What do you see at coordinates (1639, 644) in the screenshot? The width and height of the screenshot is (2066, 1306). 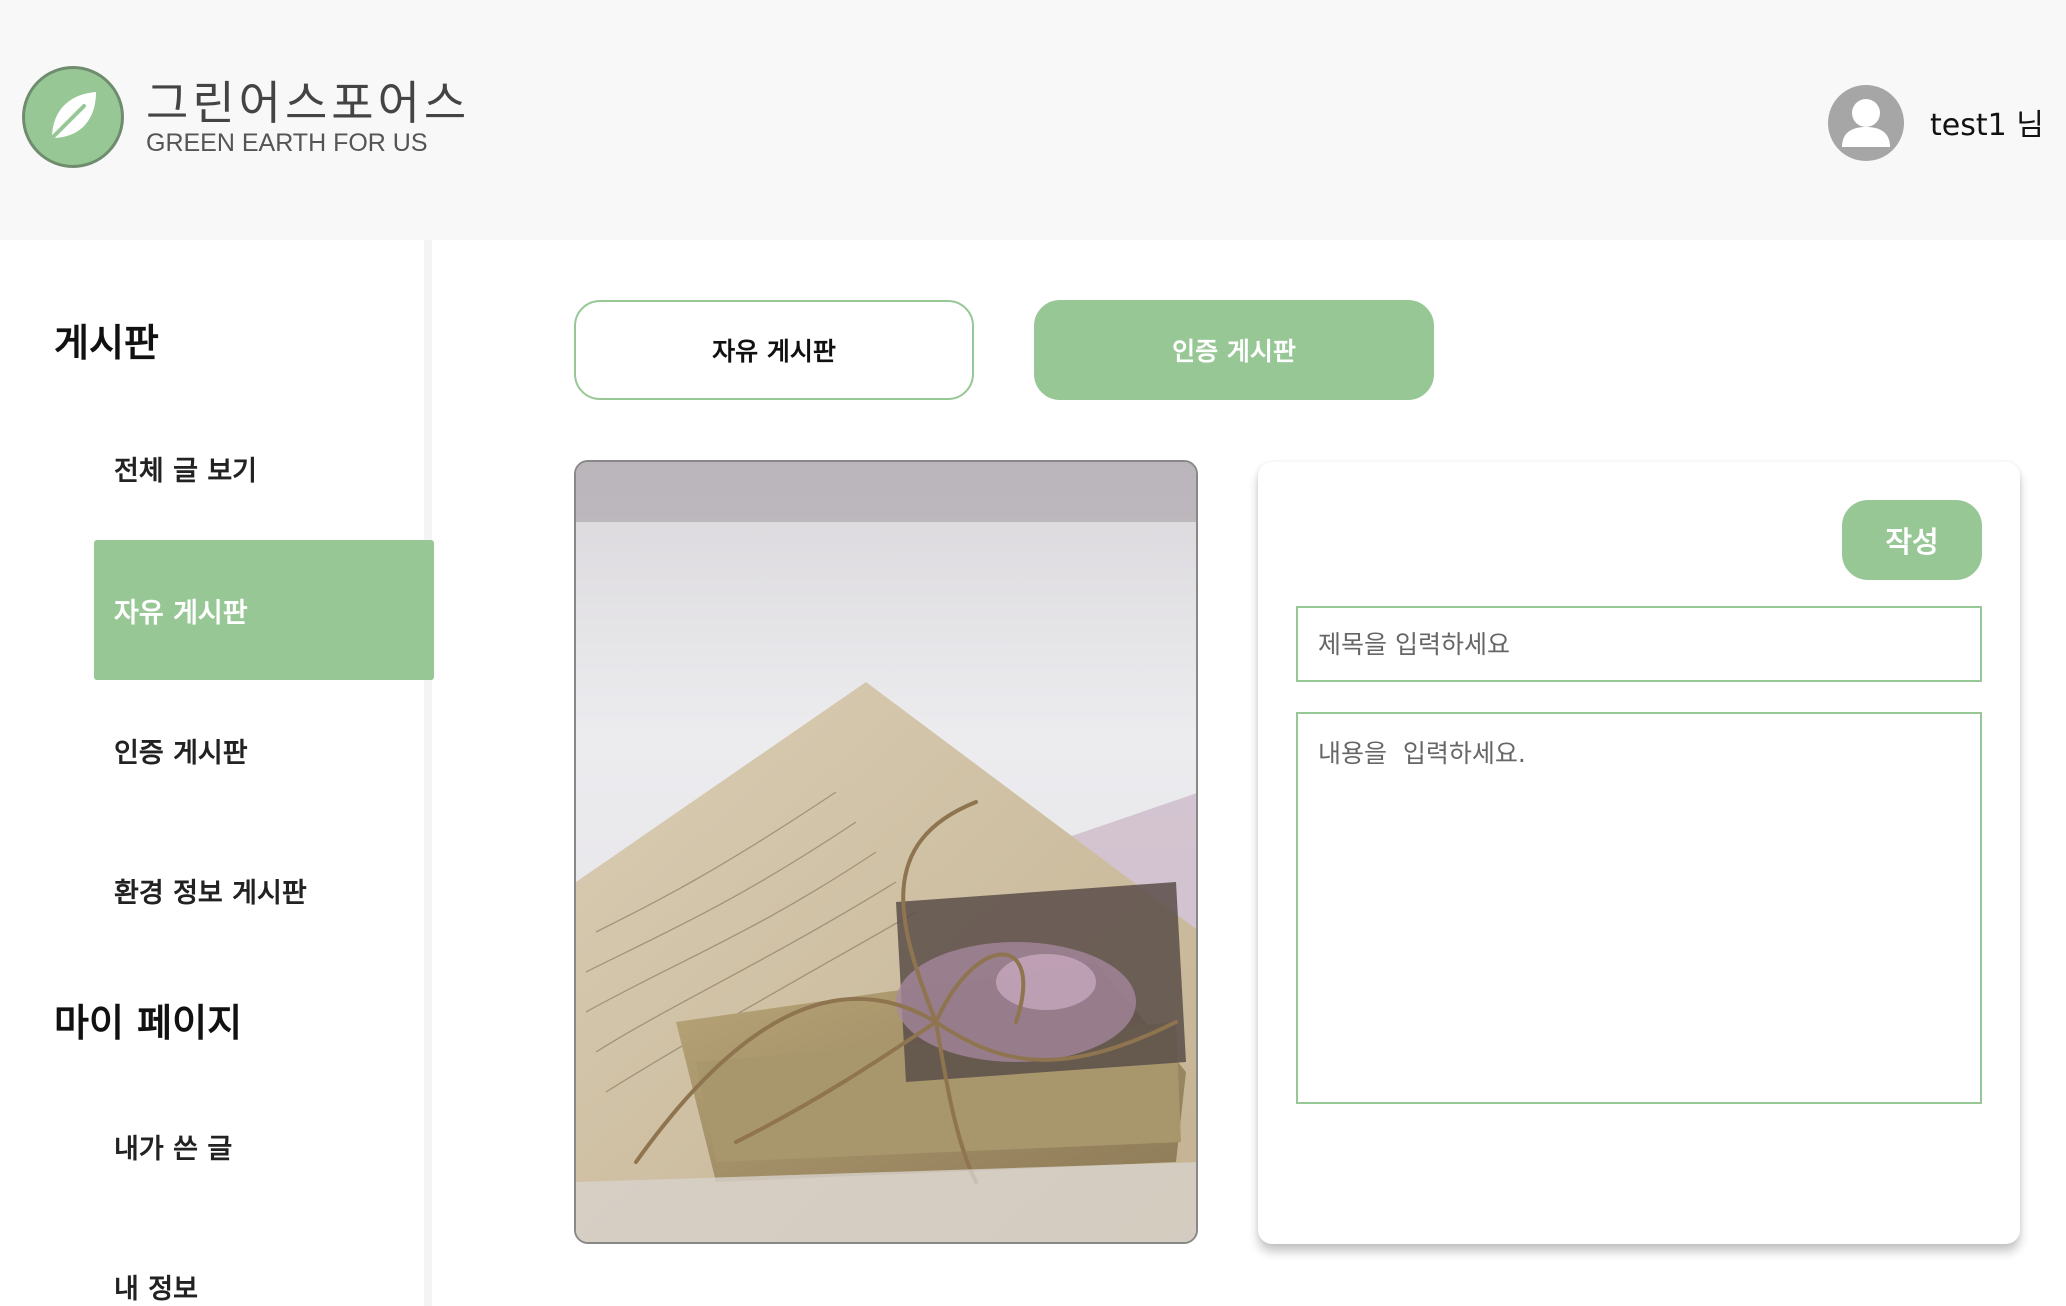 I see `title-input` at bounding box center [1639, 644].